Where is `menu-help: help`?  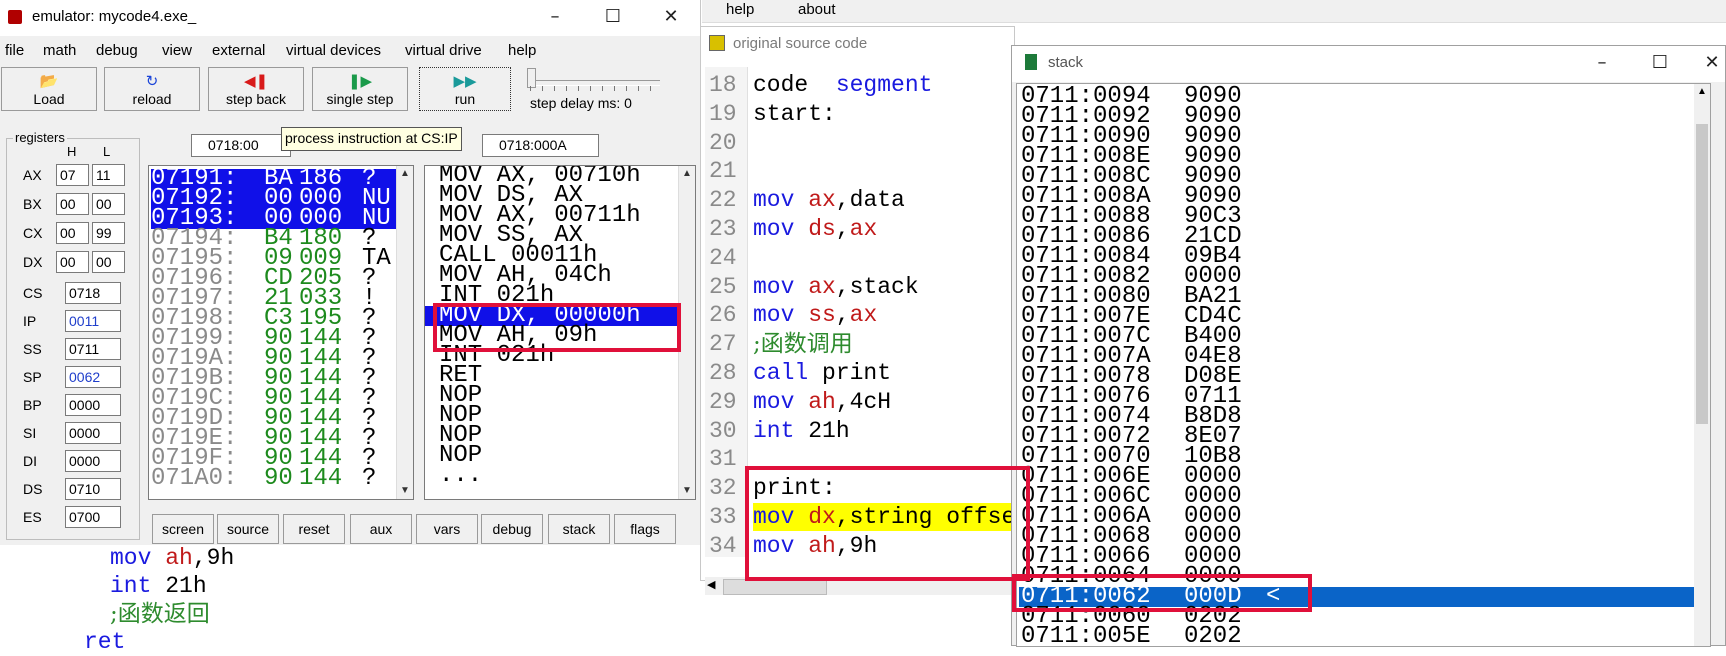
menu-help: help is located at coordinates (740, 9).